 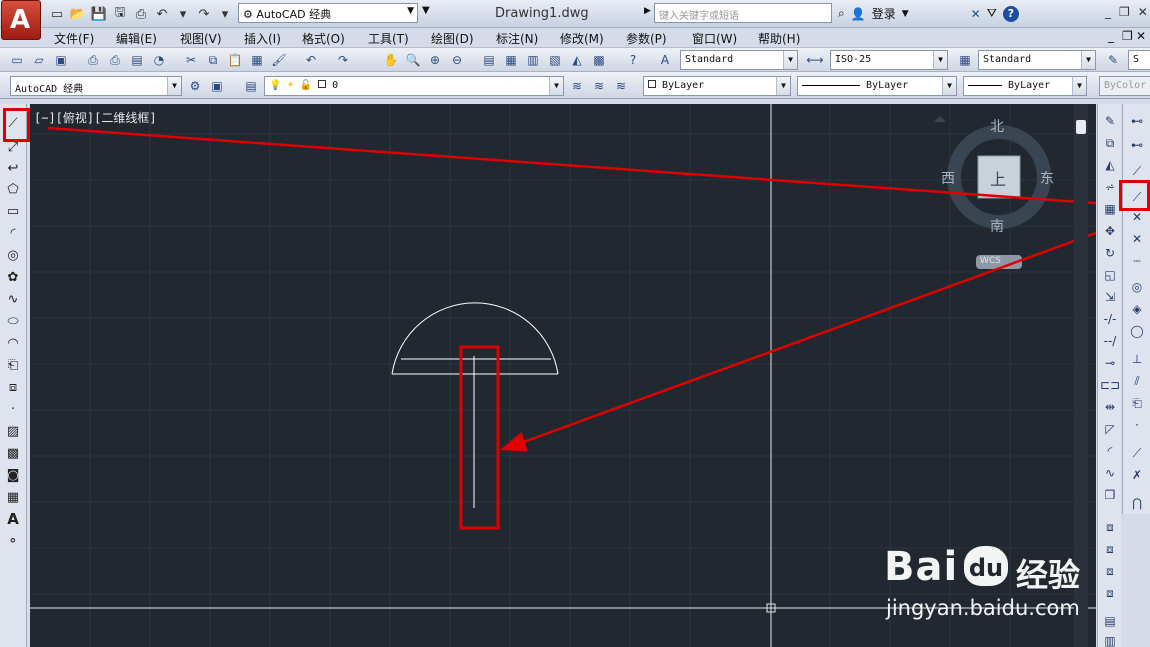 What do you see at coordinates (13, 431) in the screenshot?
I see `hatch-icon: ▨` at bounding box center [13, 431].